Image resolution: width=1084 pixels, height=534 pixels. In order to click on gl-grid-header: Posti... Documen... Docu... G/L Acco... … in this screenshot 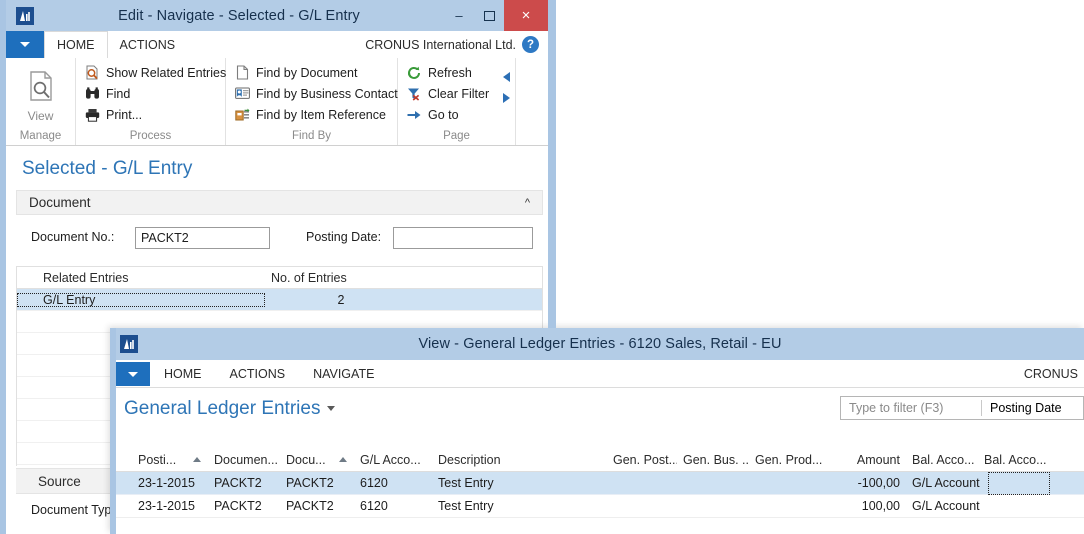, I will do `click(600, 460)`.